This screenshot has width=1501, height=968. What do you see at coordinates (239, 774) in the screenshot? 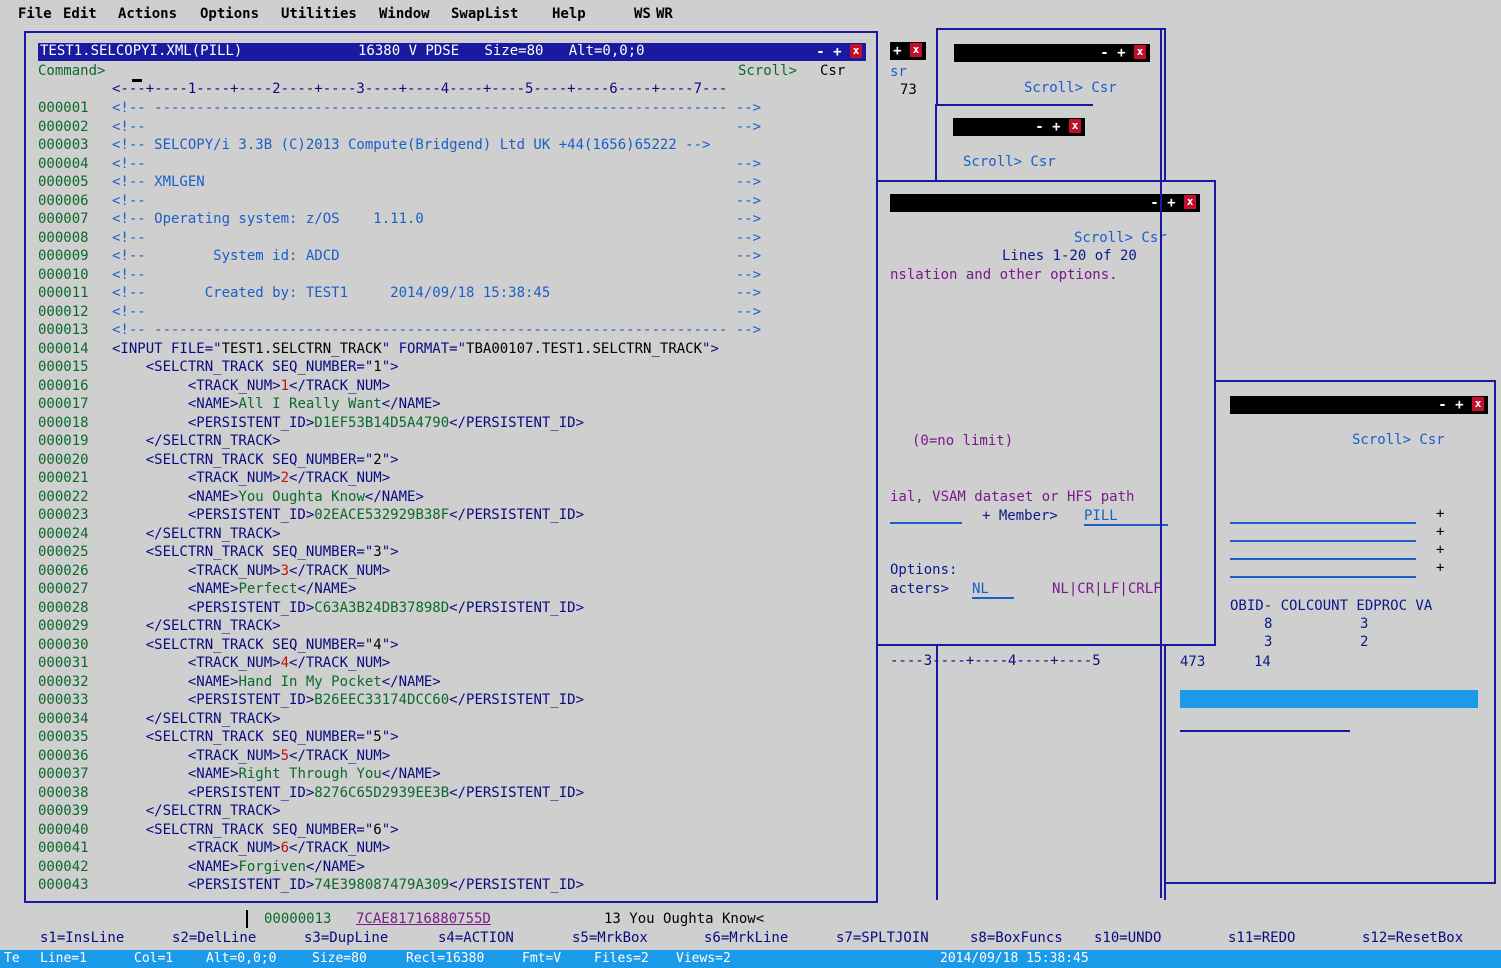
I see `editor-line: 000037 <NAME>Right Through You</NAME>` at bounding box center [239, 774].